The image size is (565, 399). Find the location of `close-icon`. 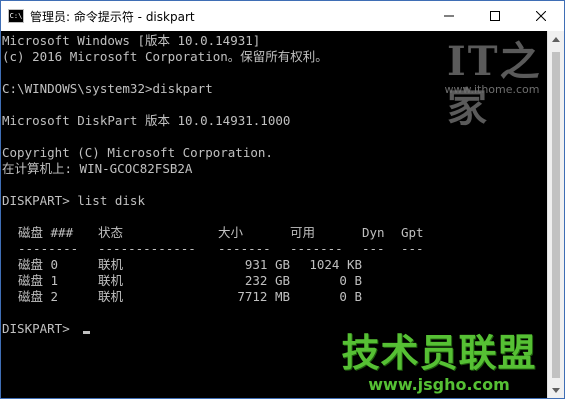

close-icon is located at coordinates (541, 16).